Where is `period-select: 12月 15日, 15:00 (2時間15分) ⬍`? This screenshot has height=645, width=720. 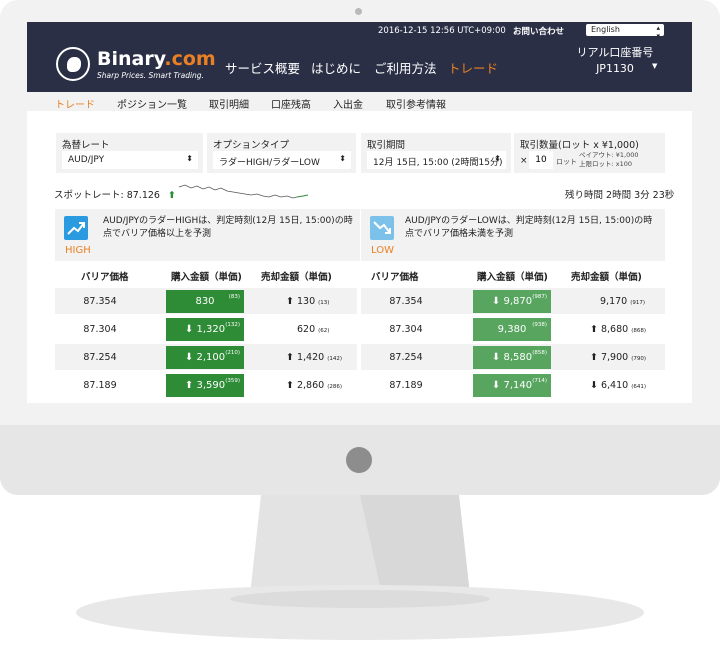
period-select: 12月 15日, 15:00 (2時間15分) ⬍ is located at coordinates (436, 160).